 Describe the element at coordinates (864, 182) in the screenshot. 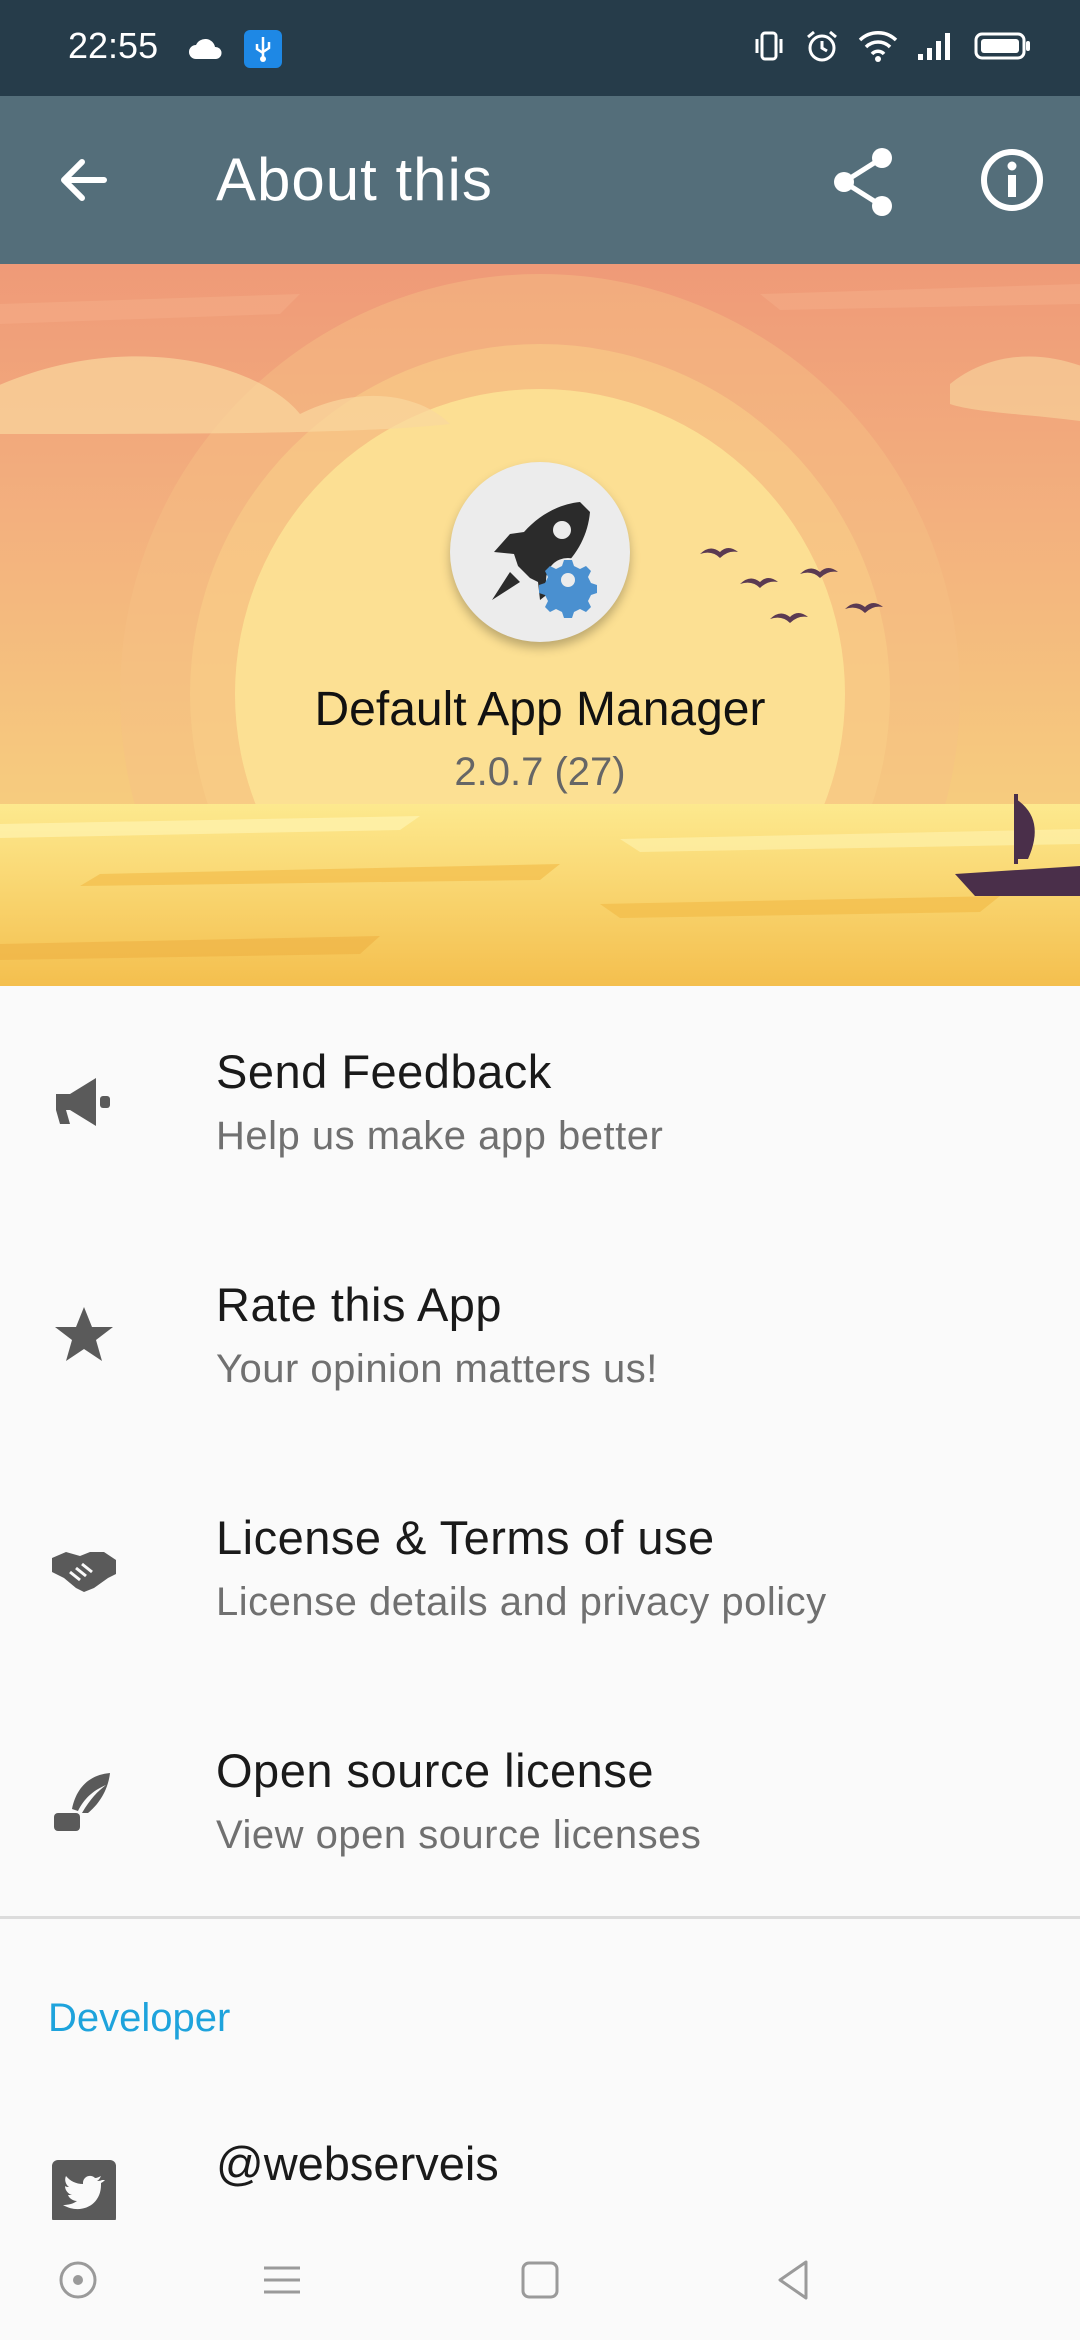

I see `share-icon` at that location.